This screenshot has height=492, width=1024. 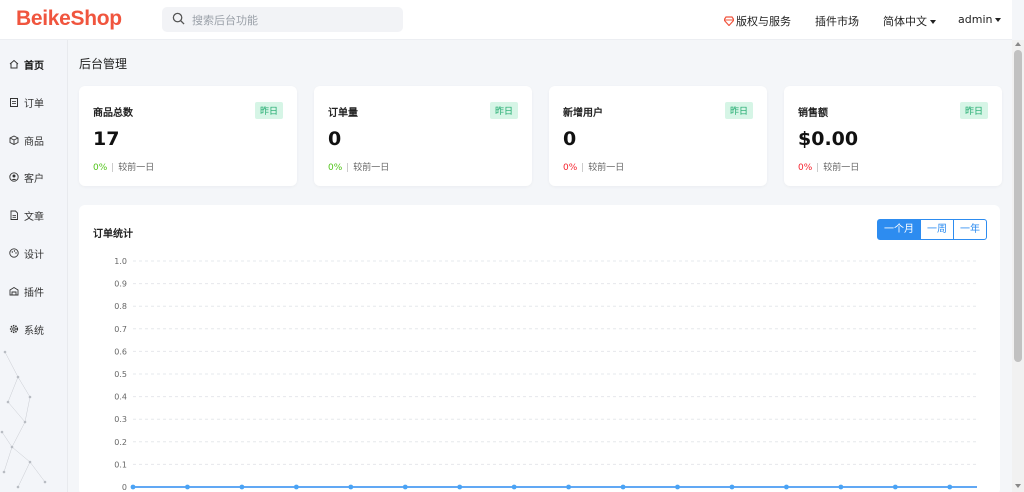 I want to click on range-week-button: 一周, so click(x=937, y=229).